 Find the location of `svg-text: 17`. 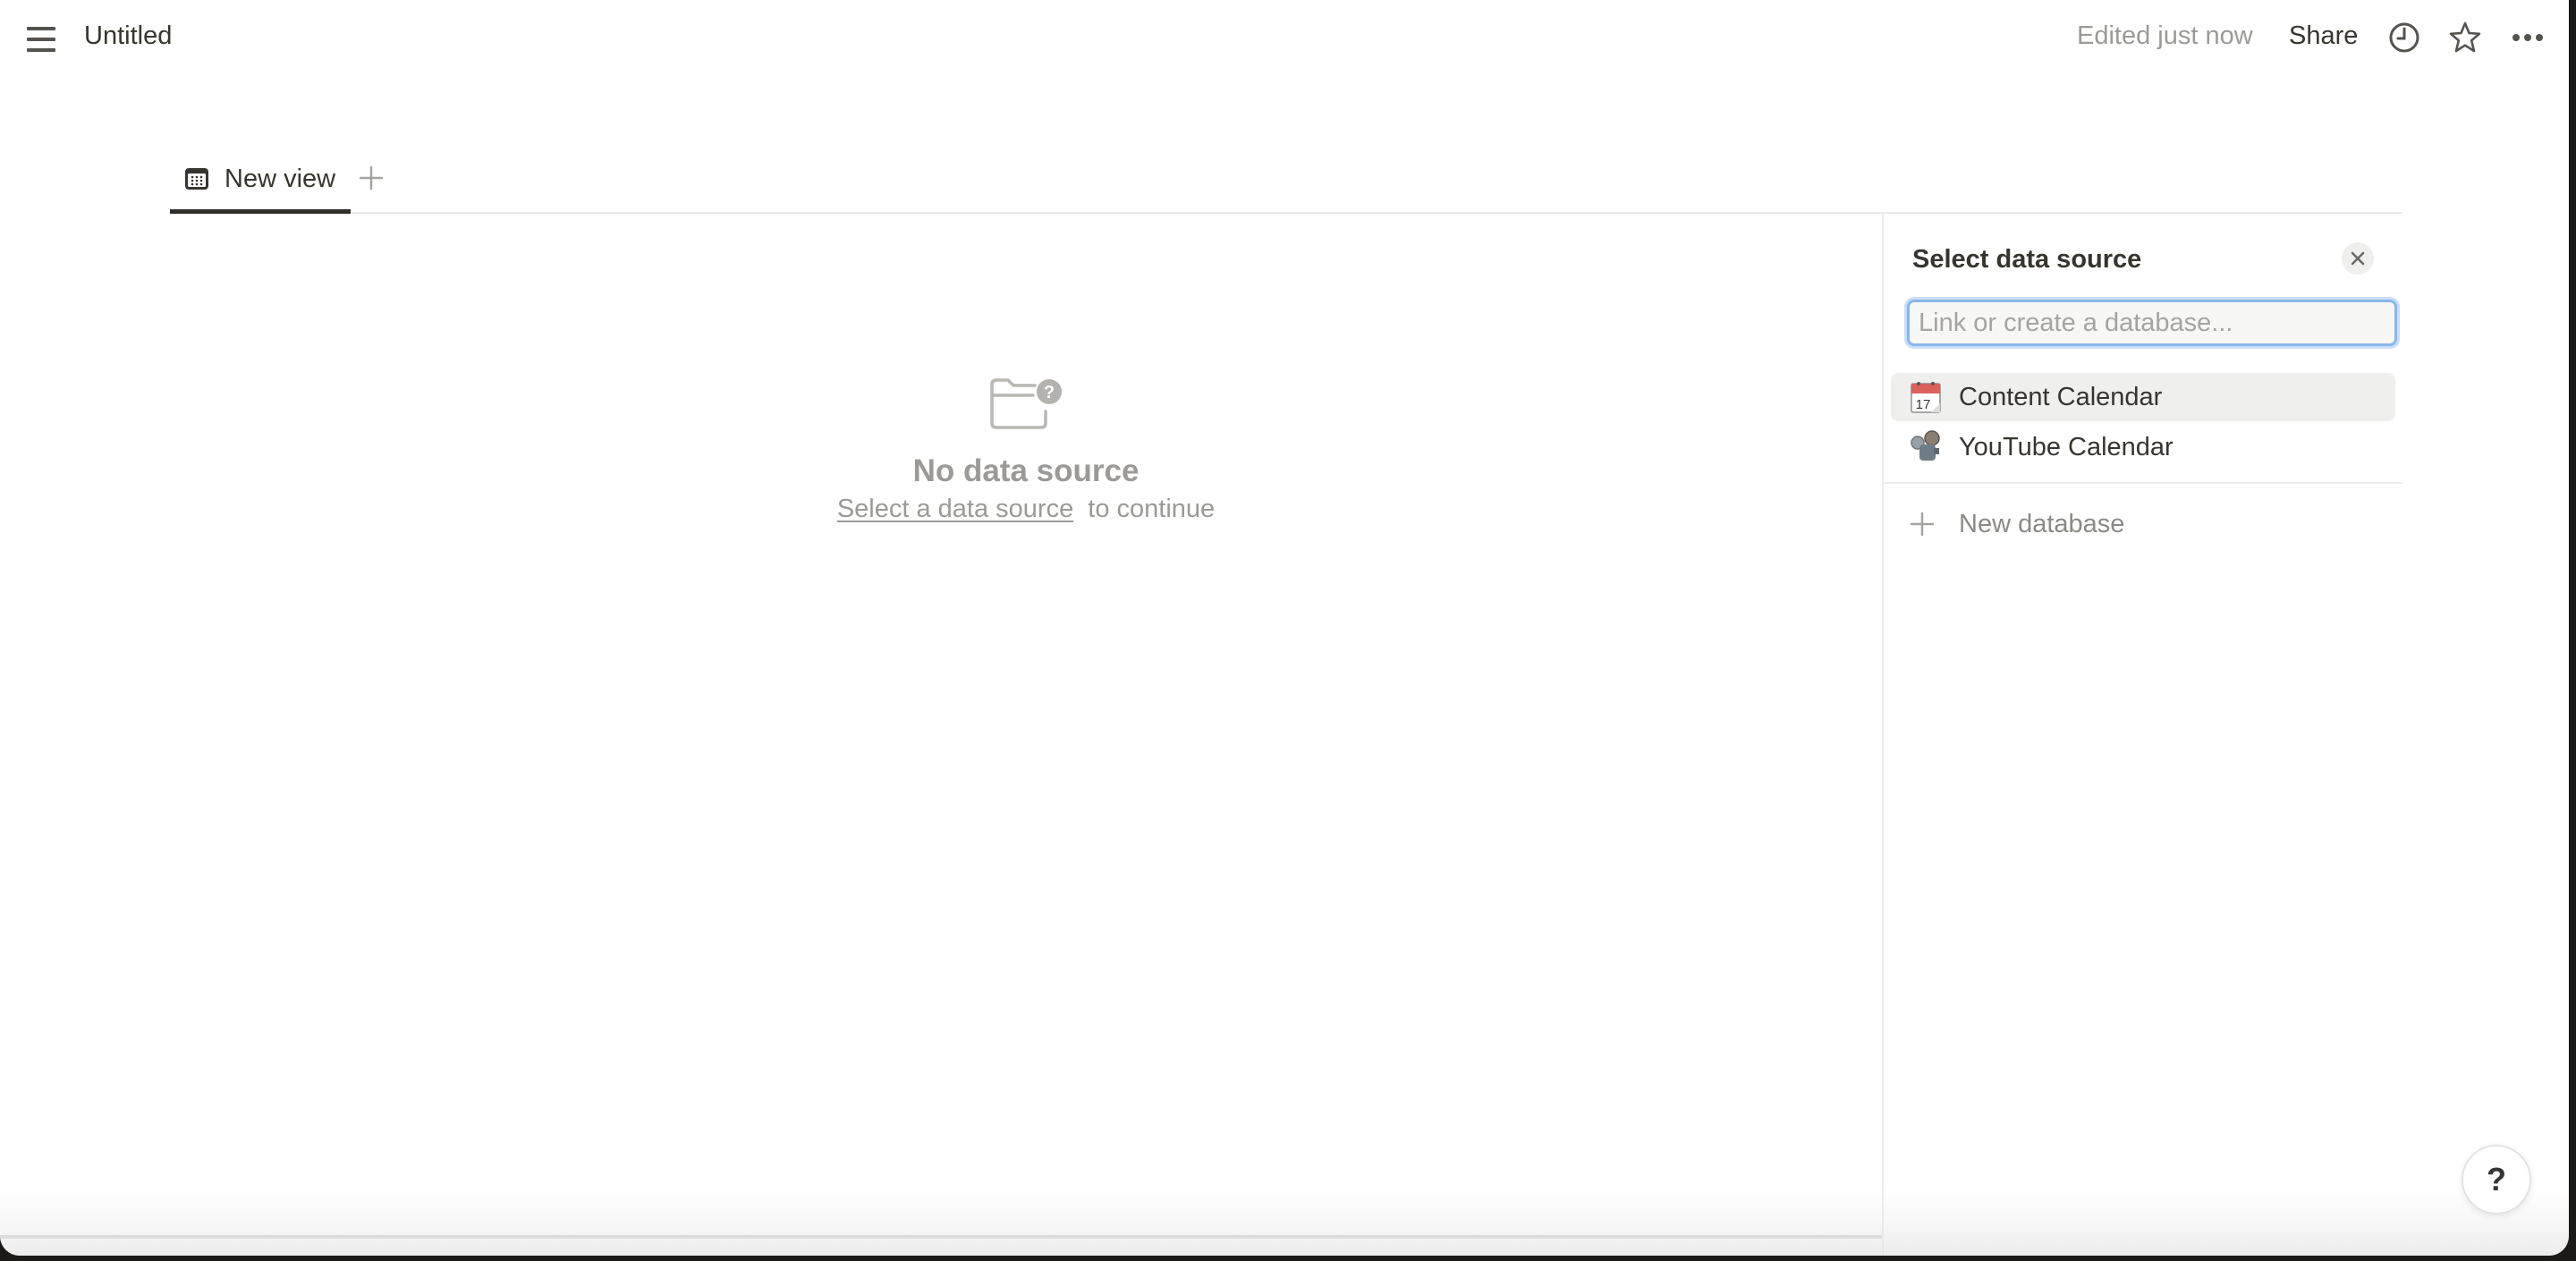

svg-text: 17 is located at coordinates (1923, 405).